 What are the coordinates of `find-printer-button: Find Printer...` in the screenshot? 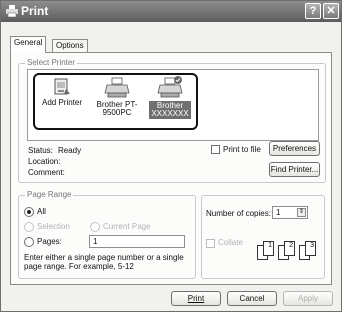 It's located at (294, 169).